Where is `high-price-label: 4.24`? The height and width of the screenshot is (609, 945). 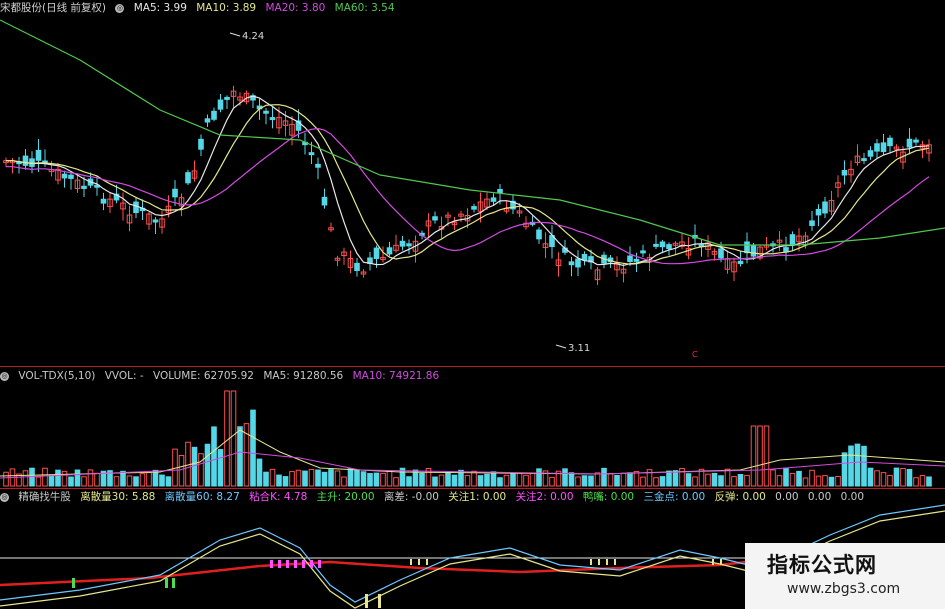 high-price-label: 4.24 is located at coordinates (253, 36).